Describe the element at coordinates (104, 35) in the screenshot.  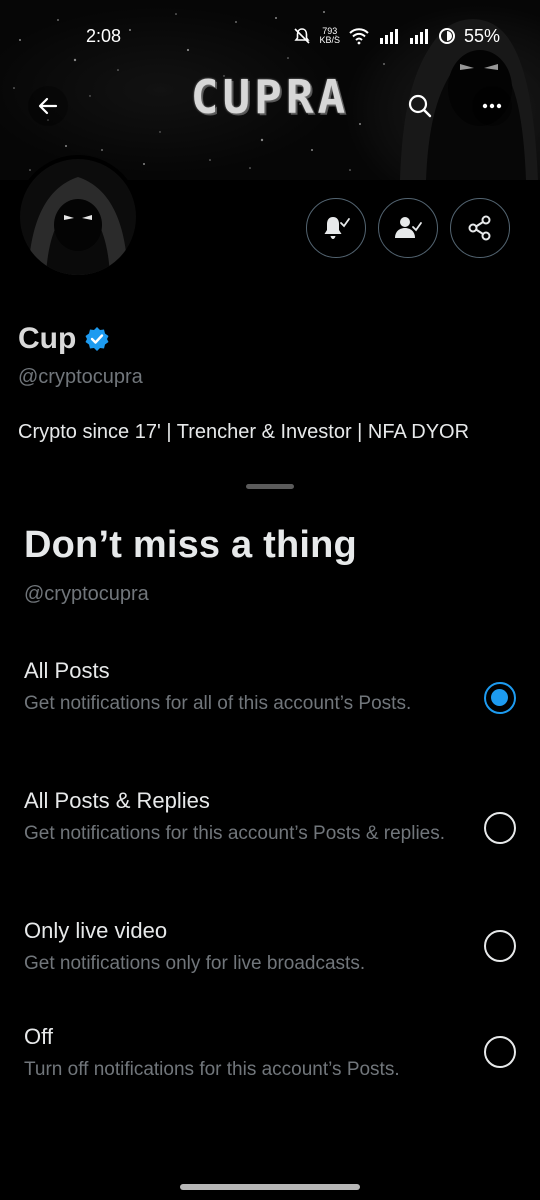
I see `status-time: 2:08` at that location.